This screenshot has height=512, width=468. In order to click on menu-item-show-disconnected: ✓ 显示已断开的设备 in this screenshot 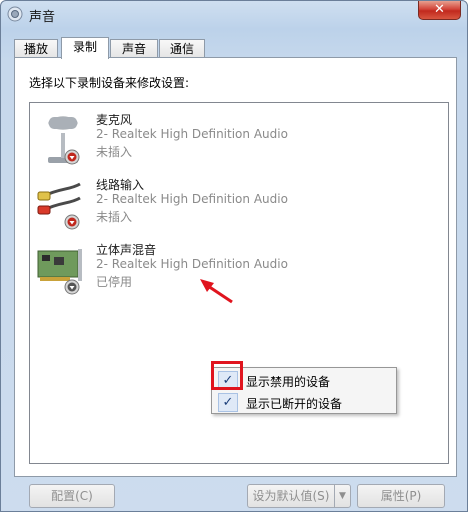, I will do `click(304, 402)`.